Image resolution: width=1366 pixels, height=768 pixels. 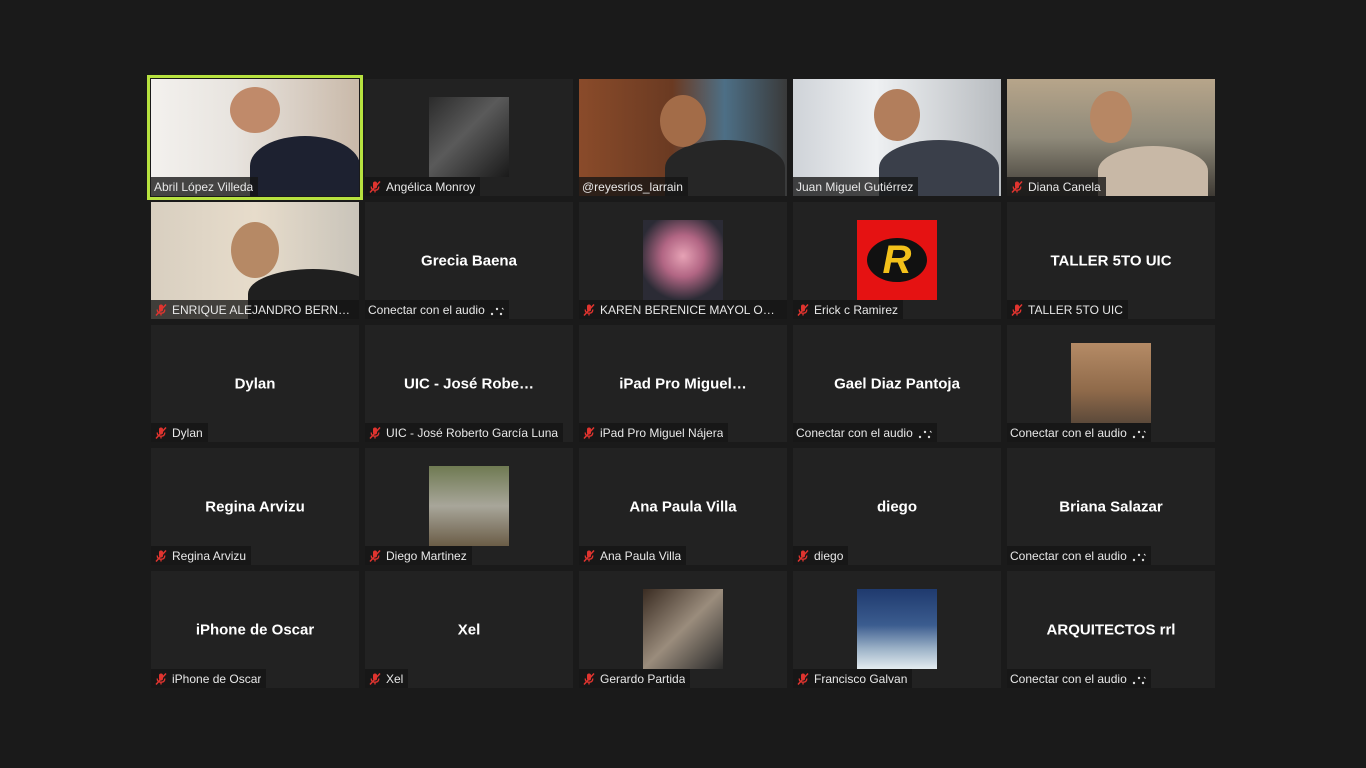 I want to click on participant-tile: Juan Miguel Gutiérrez, so click(x=897, y=137).